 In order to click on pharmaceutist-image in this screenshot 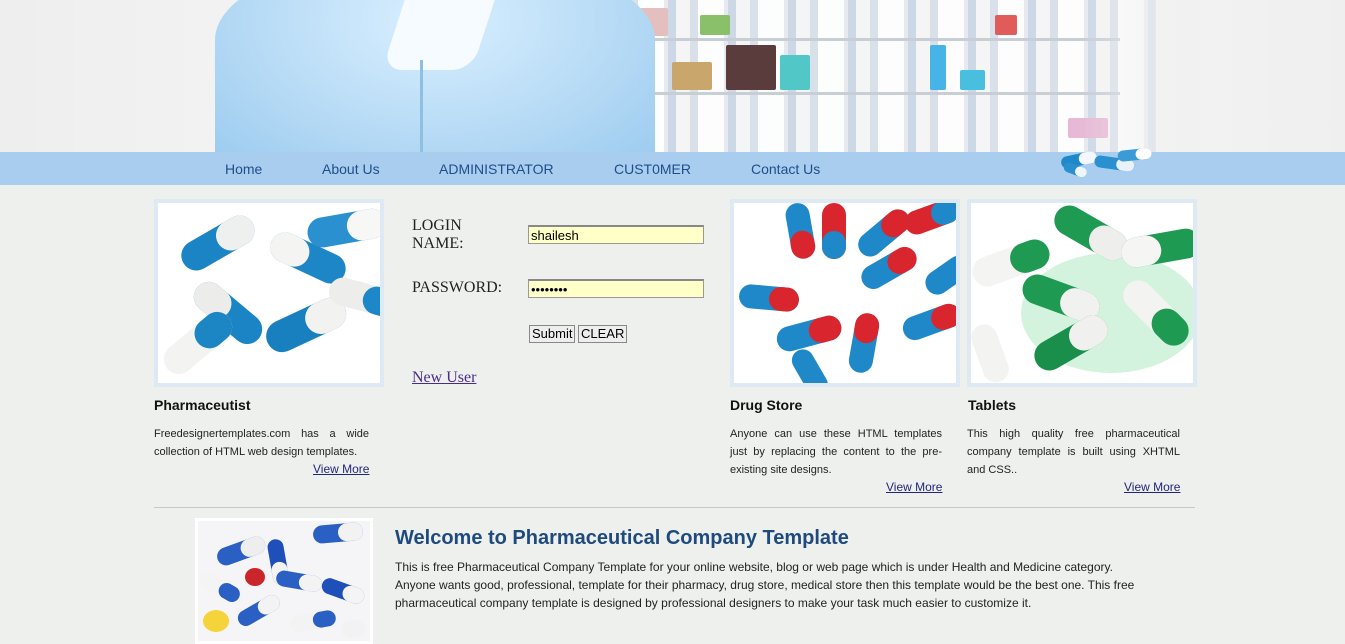, I will do `click(269, 293)`.